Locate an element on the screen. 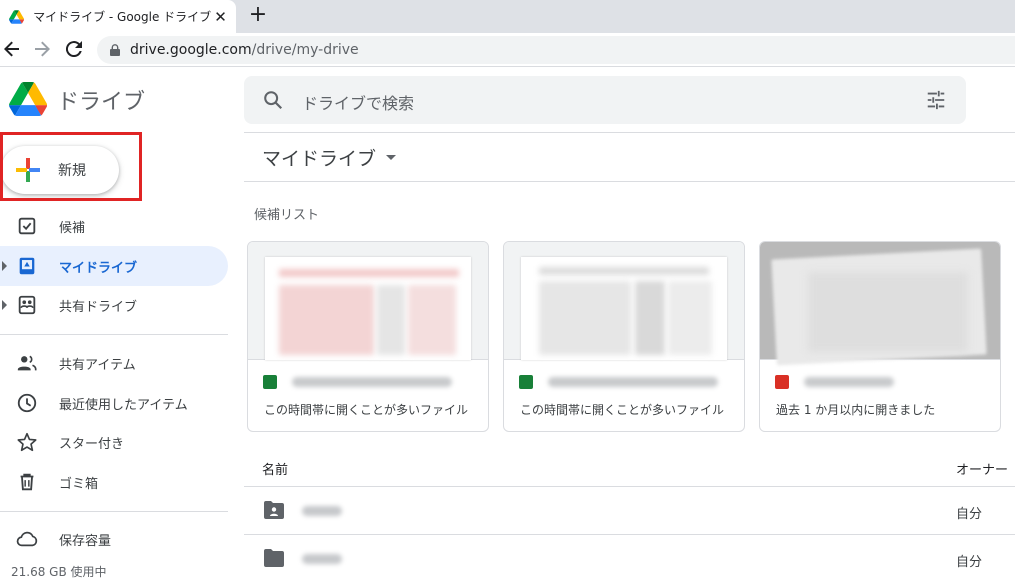 This screenshot has width=1015, height=583. browser-tab: マイドライブ - Google ドライブ ✕ is located at coordinates (118, 16).